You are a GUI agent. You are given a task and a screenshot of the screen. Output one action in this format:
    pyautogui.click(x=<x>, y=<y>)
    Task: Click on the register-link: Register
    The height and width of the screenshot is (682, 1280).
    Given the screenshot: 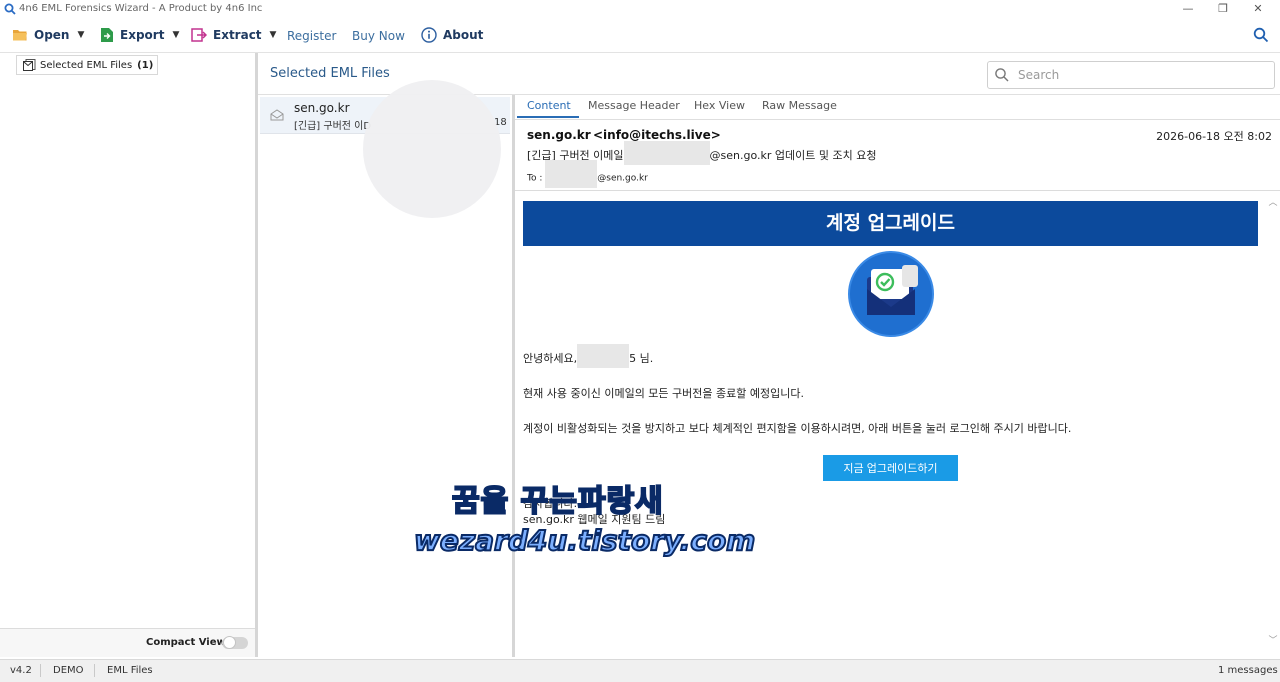 What is the action you would take?
    pyautogui.click(x=311, y=36)
    